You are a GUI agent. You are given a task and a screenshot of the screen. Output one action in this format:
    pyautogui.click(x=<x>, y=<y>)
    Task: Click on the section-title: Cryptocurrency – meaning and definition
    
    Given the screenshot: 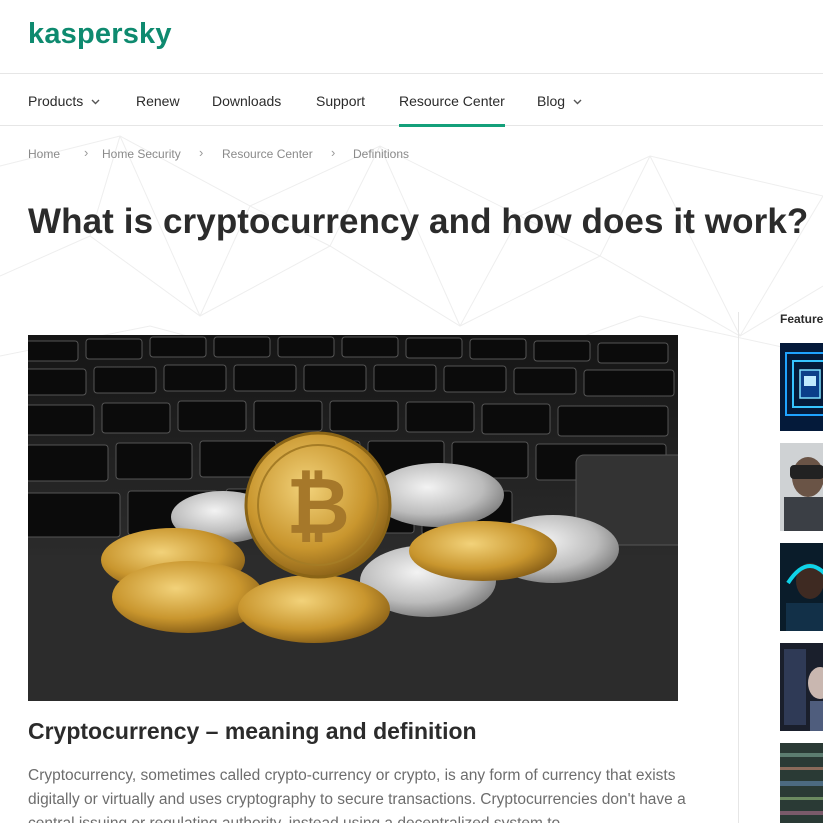 What is the action you would take?
    pyautogui.click(x=252, y=731)
    